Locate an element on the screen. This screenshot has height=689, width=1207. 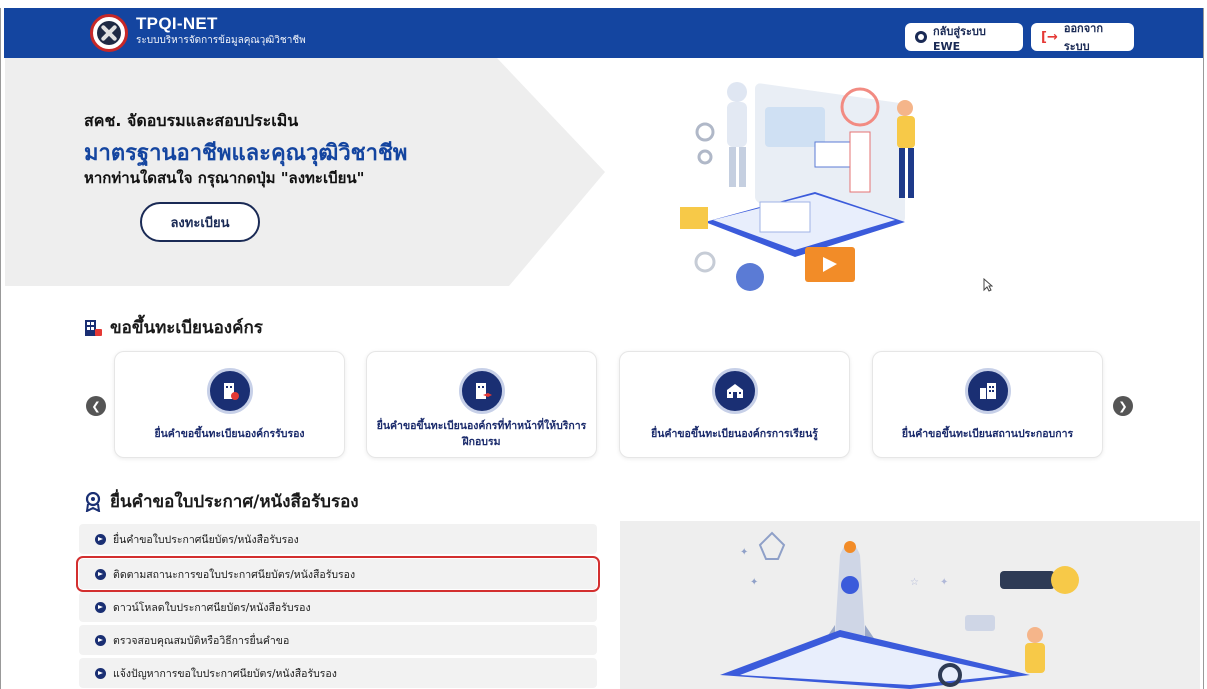
building-graduation-icon is located at coordinates (481, 391).